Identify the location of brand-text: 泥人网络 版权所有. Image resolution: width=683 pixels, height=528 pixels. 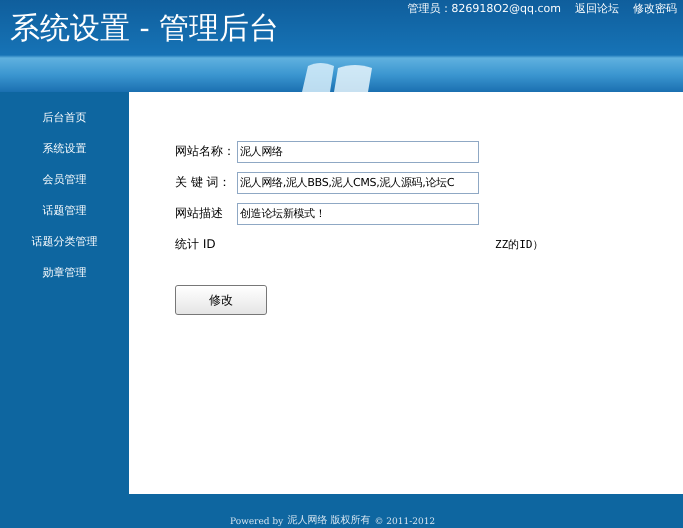
(328, 520).